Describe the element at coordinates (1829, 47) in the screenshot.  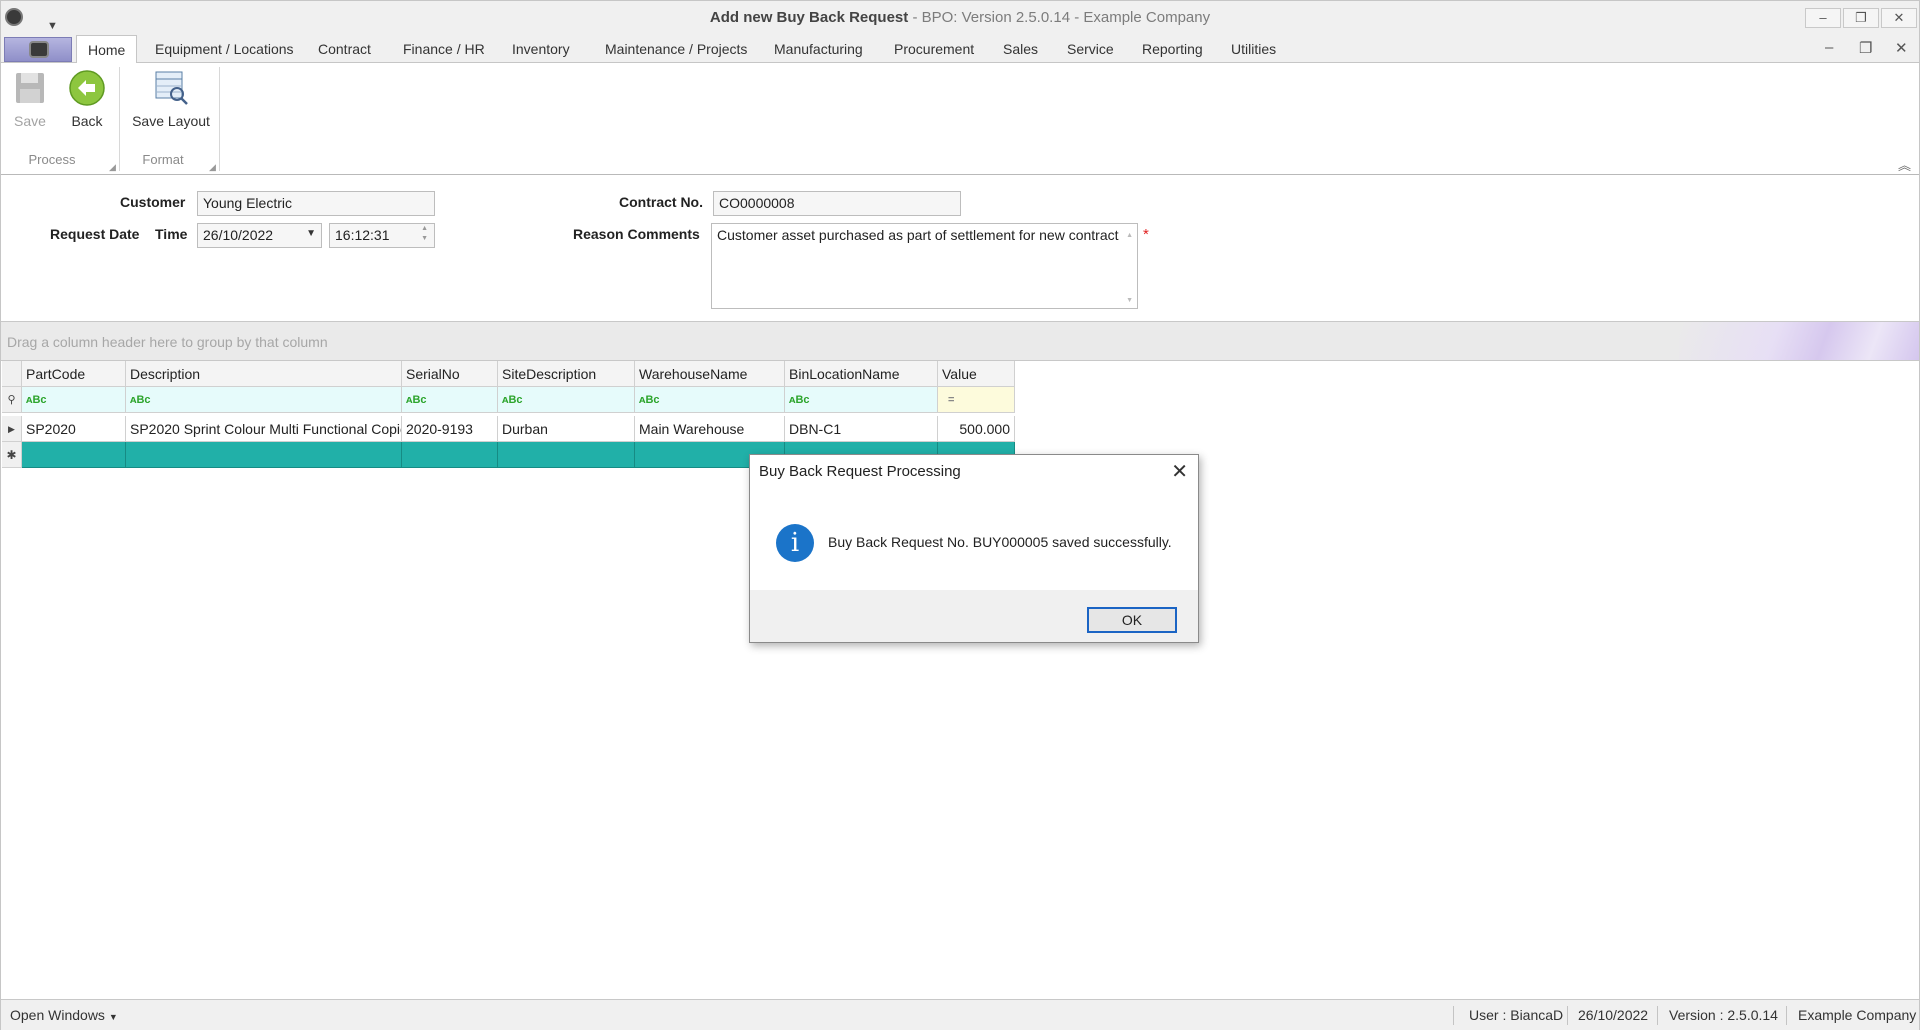
I see `mdi-minimize-button: –` at that location.